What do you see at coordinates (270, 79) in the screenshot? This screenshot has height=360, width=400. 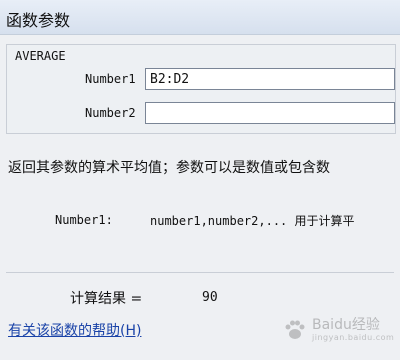 I see `number1-input` at bounding box center [270, 79].